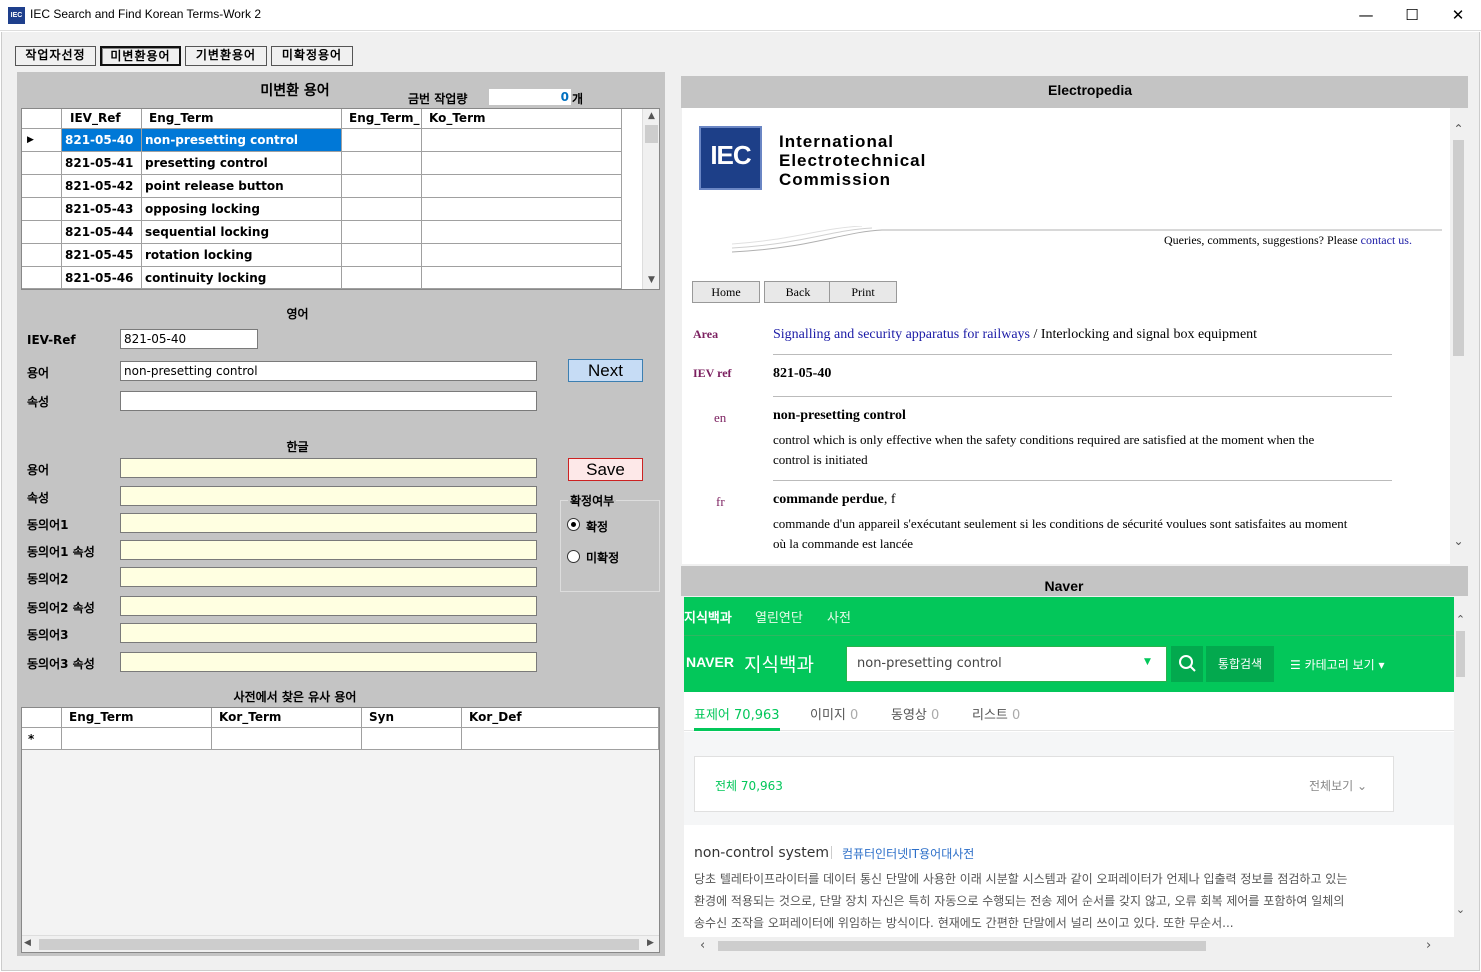 Image resolution: width=1481 pixels, height=972 pixels. Describe the element at coordinates (382, 119) in the screenshot. I see `column-header: Eng_Term_` at that location.